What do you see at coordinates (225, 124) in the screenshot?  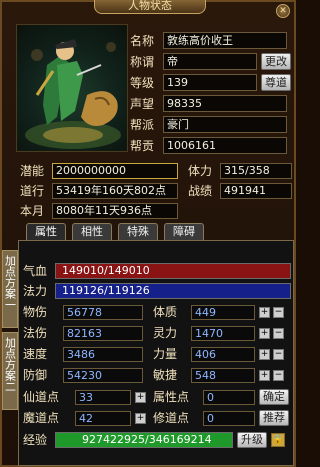 I see `faction-field: 豪门` at bounding box center [225, 124].